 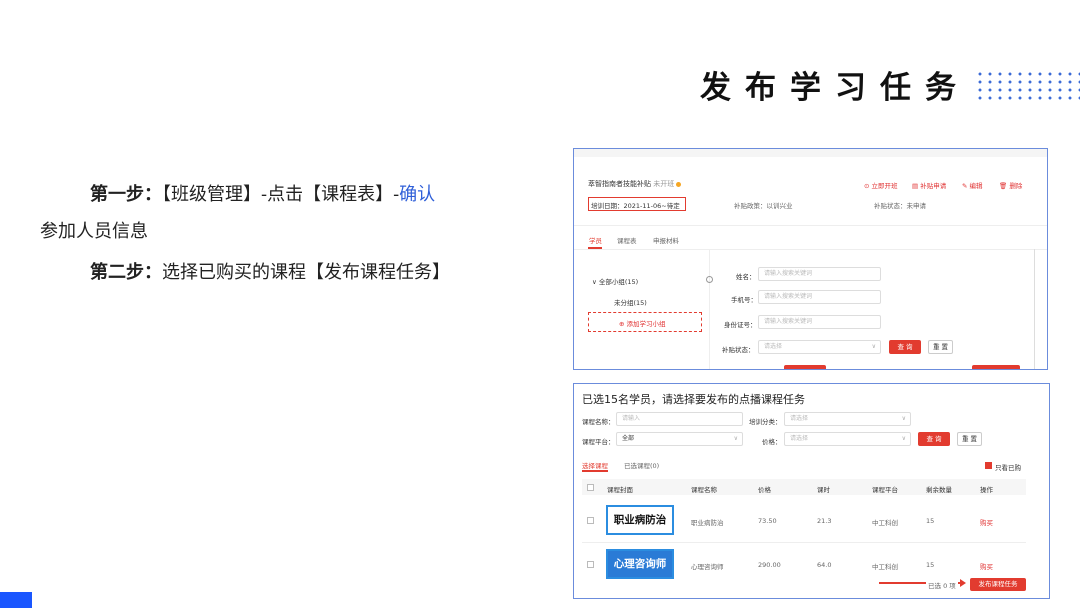 What do you see at coordinates (615, 281) in the screenshot?
I see `group-all: ∨ 全部小组(15)` at bounding box center [615, 281].